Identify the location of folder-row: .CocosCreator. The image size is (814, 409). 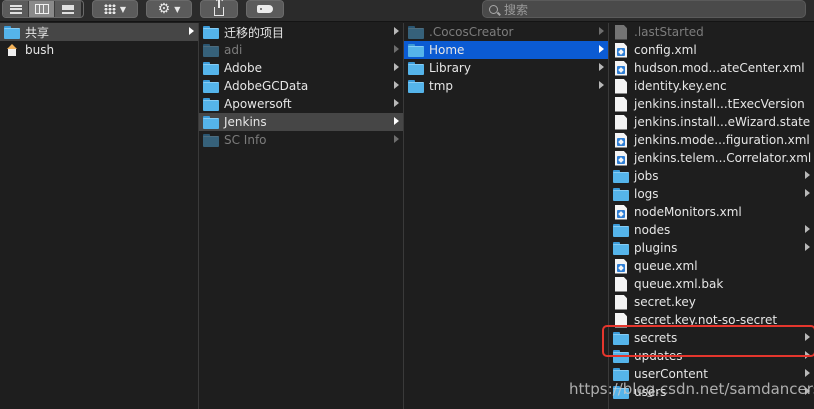
(506, 32).